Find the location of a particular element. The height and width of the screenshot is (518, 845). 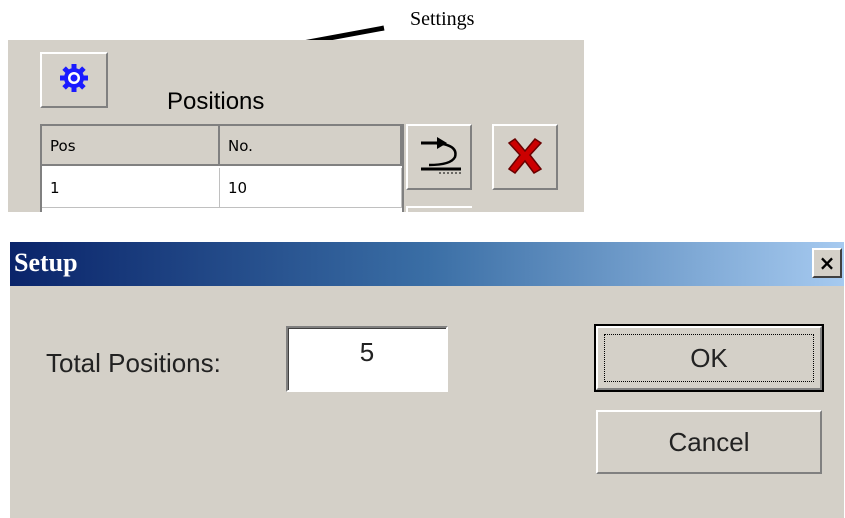

total-positions-label: Total Positions: is located at coordinates (133, 363).